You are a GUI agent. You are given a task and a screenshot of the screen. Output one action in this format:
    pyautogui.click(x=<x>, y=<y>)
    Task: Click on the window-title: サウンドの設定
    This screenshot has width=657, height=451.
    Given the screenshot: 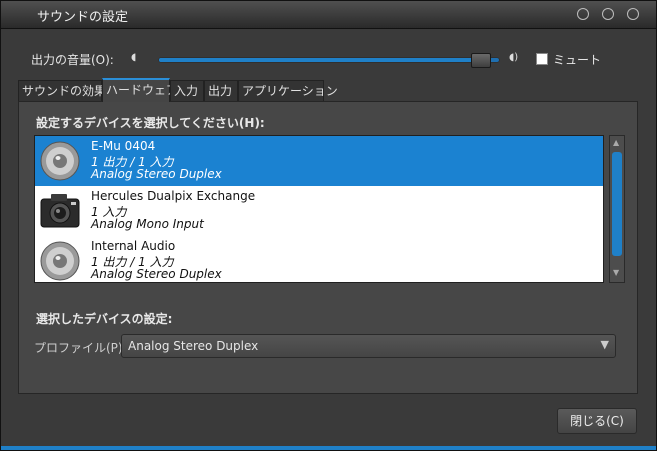 What is the action you would take?
    pyautogui.click(x=83, y=17)
    